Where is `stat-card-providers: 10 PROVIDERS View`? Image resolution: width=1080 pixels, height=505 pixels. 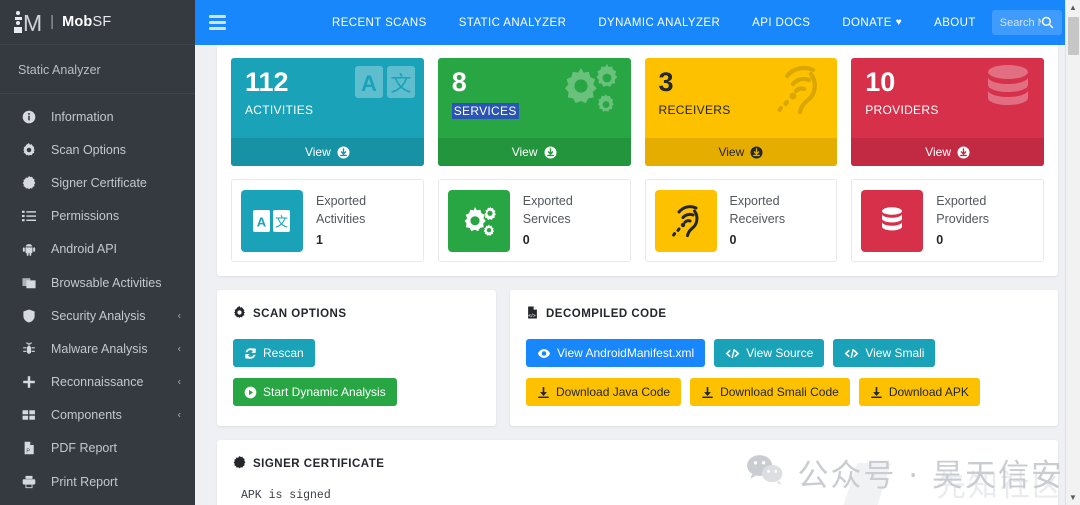
stat-card-providers: 10 PROVIDERS View is located at coordinates (947, 112).